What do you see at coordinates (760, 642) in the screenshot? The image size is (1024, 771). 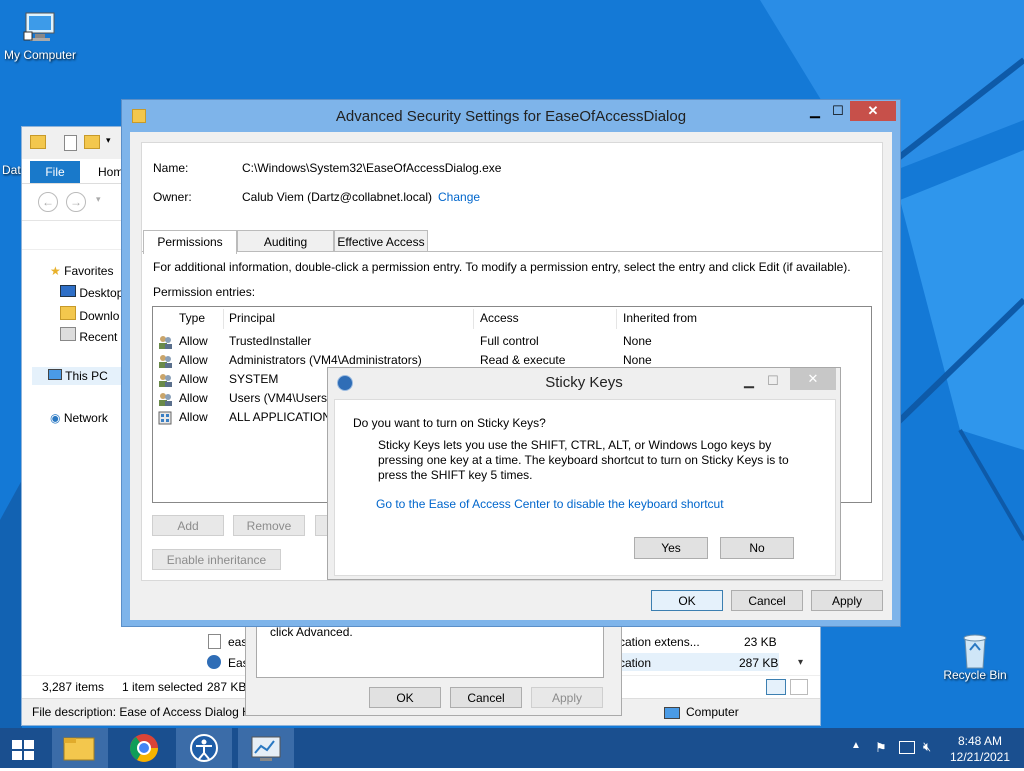 I see `file-size: 23 KB` at bounding box center [760, 642].